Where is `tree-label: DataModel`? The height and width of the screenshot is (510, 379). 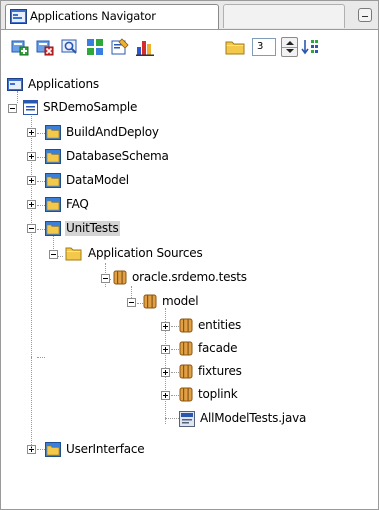 tree-label: DataModel is located at coordinates (97, 180).